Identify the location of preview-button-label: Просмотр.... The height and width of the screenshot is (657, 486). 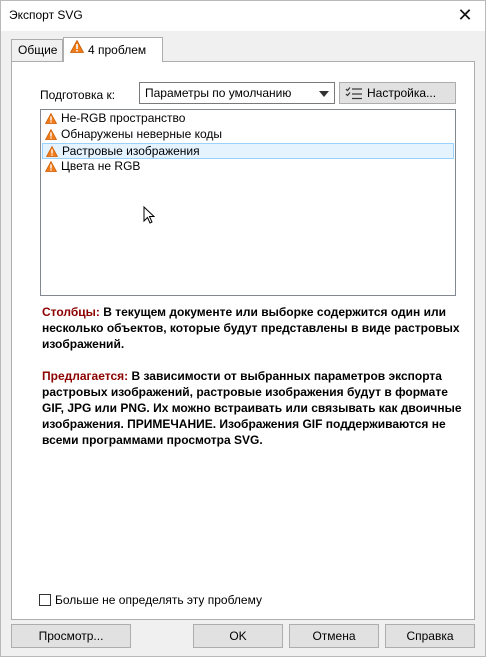
(71, 636).